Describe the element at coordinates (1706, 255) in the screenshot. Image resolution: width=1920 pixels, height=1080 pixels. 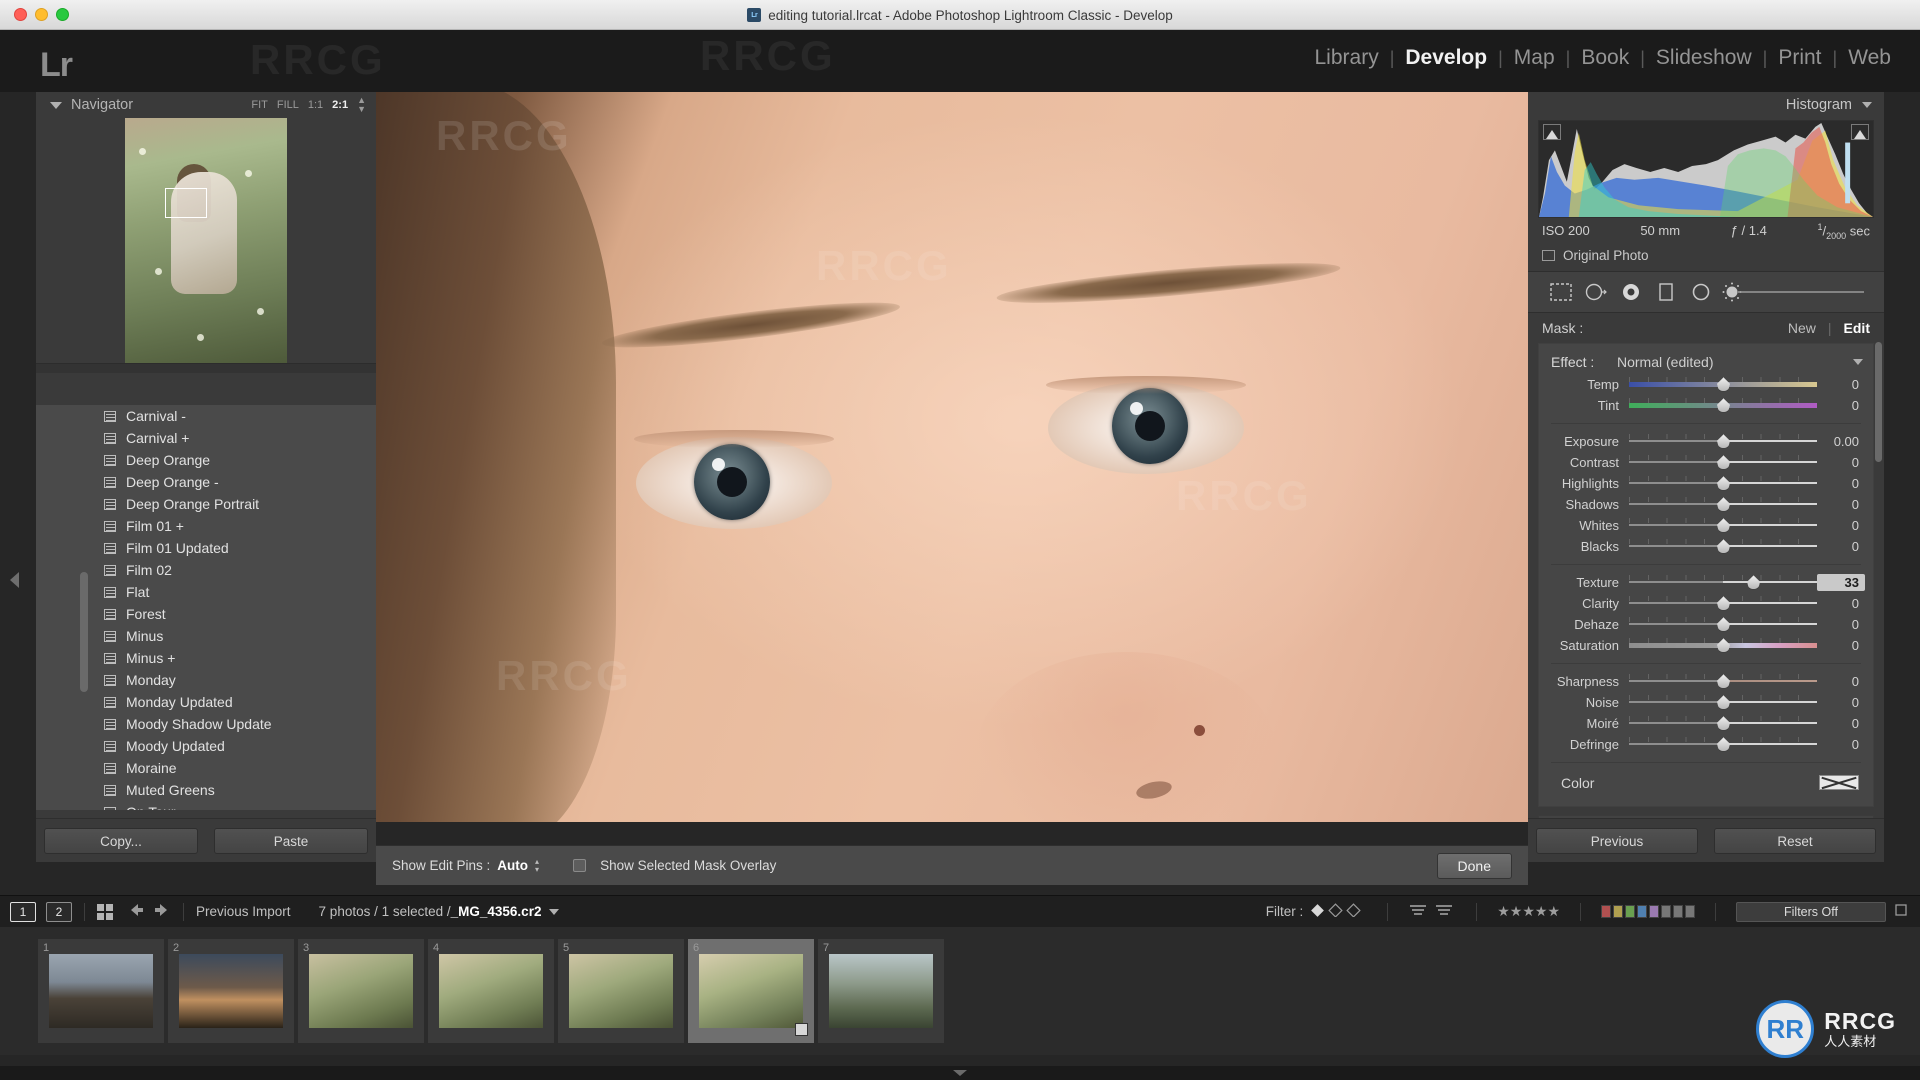
I see `original-photo-toggle: Original Photo` at that location.